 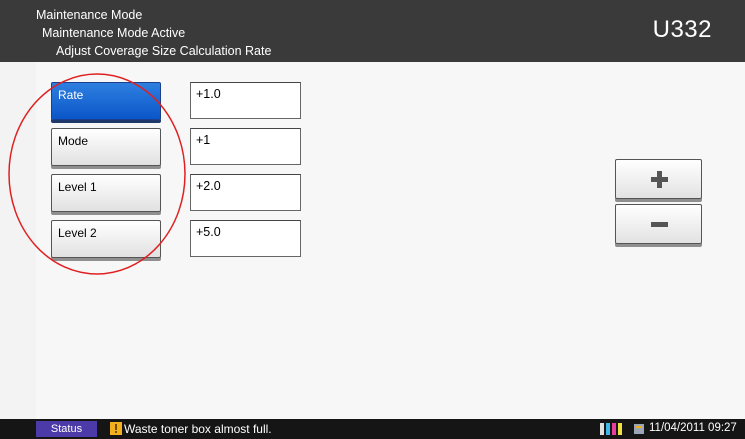 I want to click on toner-icon, so click(x=611, y=429).